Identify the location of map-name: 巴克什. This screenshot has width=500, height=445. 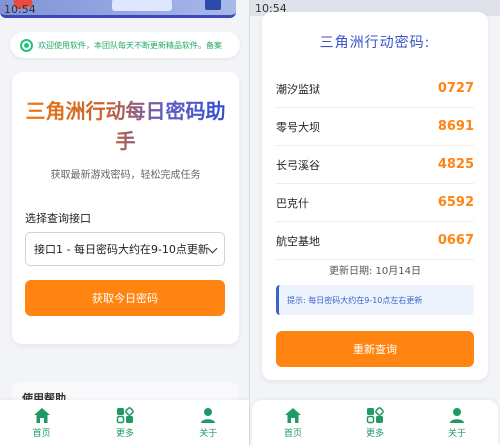
(292, 203).